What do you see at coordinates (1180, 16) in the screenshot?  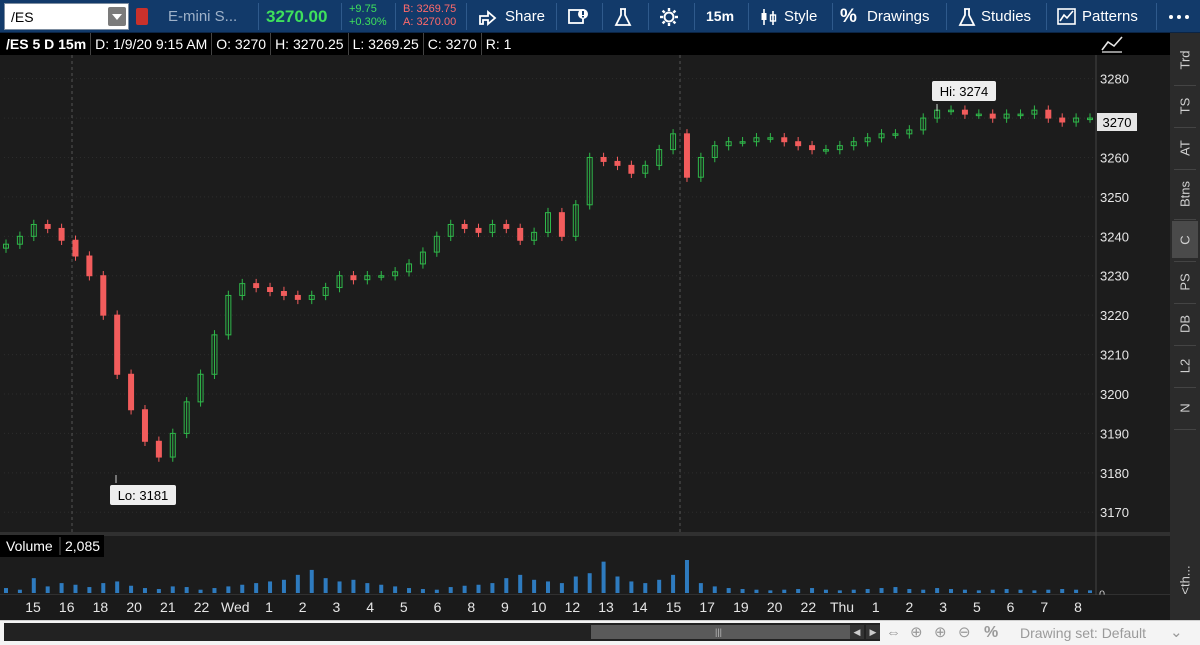 I see `more-button` at bounding box center [1180, 16].